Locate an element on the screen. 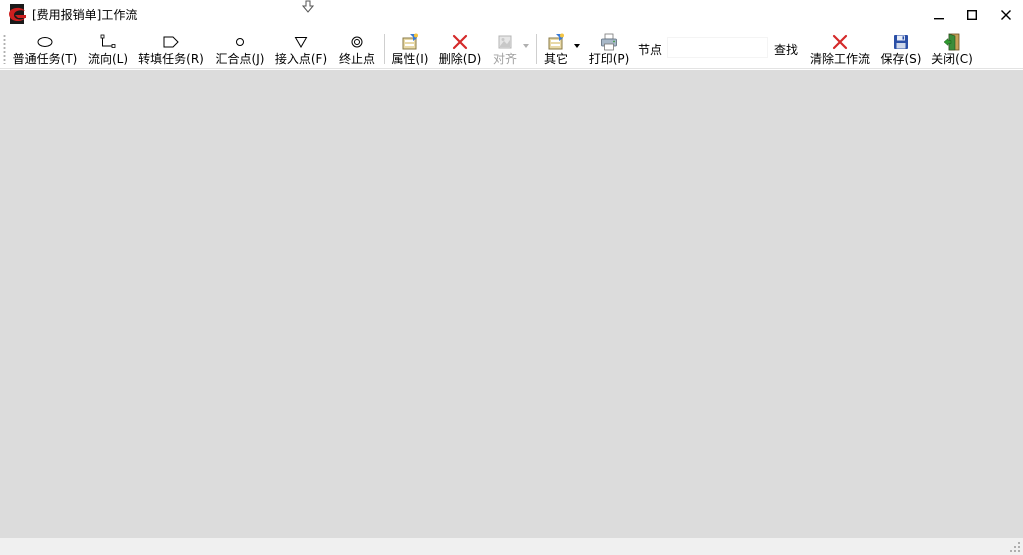  minimize-button is located at coordinates (939, 14).